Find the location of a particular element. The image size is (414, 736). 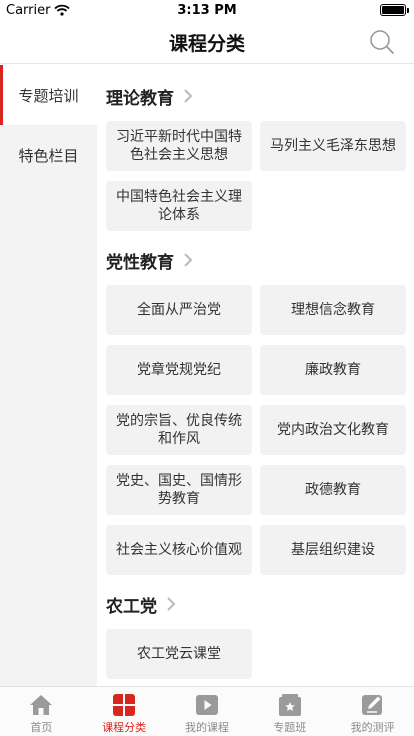

sidebar-item-featured-columns: 特色栏目 is located at coordinates (48, 155).